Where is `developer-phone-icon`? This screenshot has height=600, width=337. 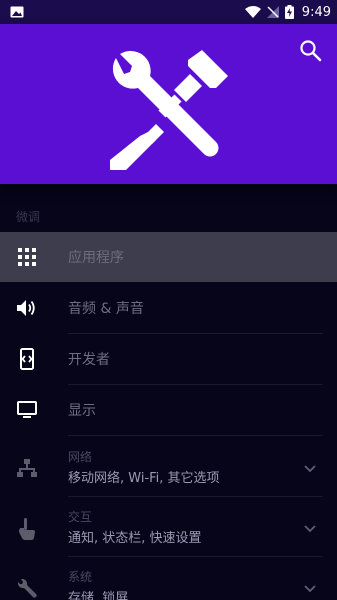 developer-phone-icon is located at coordinates (27, 359).